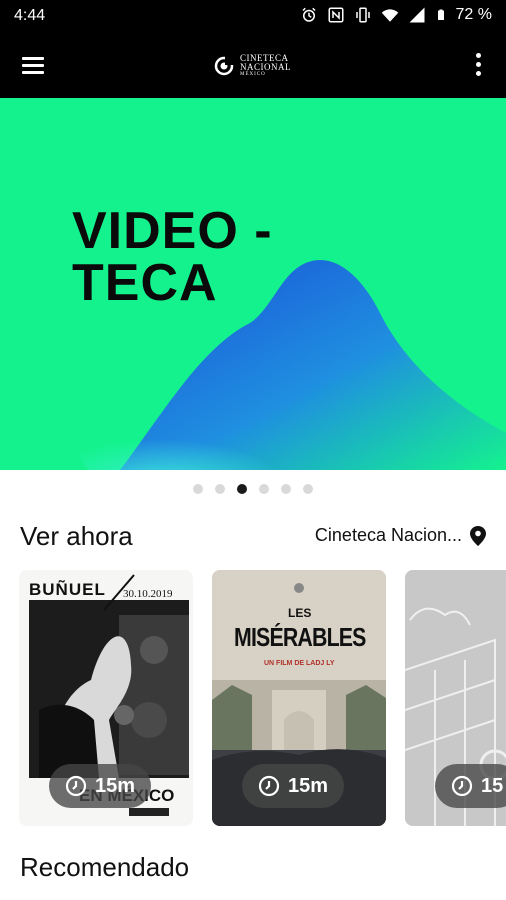 Image resolution: width=506 pixels, height=900 pixels. What do you see at coordinates (172, 231) in the screenshot?
I see `hero-title-line-1: VIDEO -` at bounding box center [172, 231].